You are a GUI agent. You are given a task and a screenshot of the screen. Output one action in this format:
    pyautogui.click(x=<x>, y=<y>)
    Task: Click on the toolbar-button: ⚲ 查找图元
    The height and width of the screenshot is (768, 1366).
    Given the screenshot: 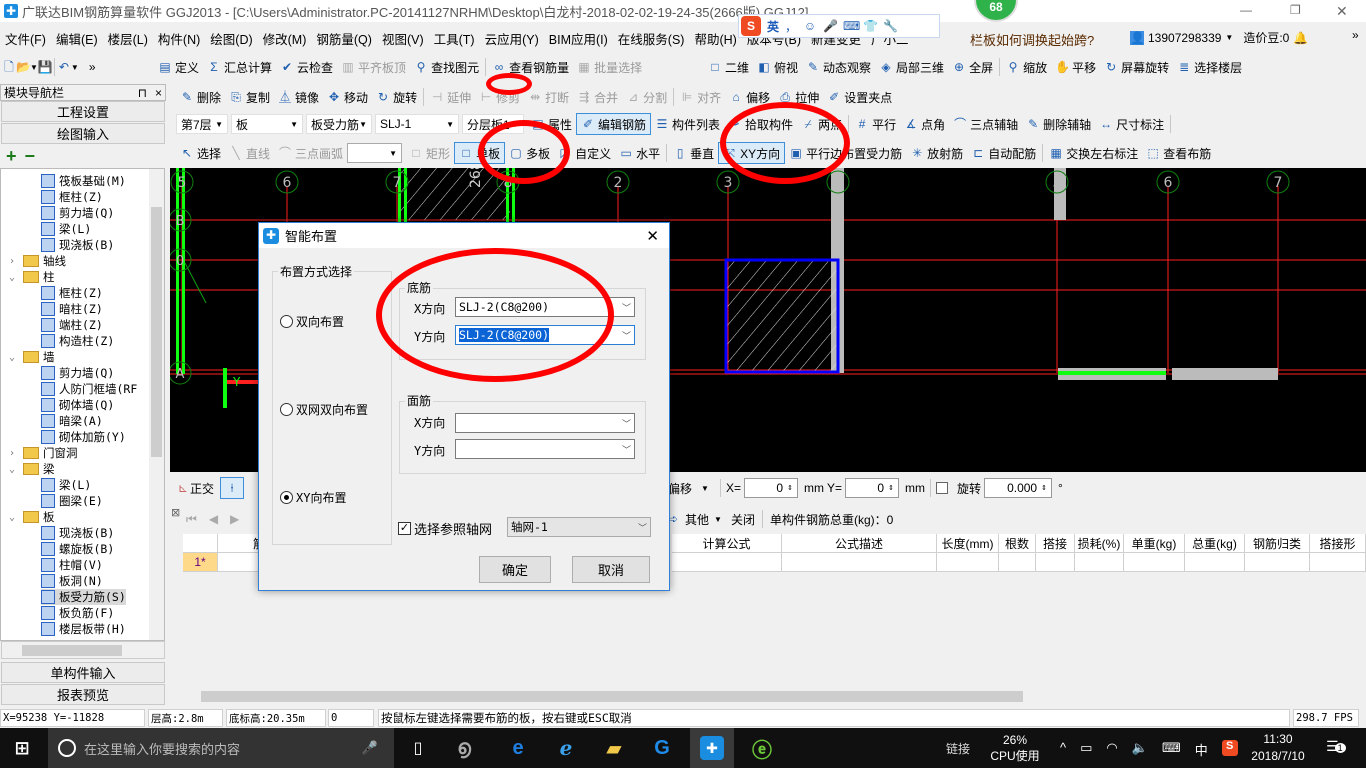 What is the action you would take?
    pyautogui.click(x=446, y=67)
    